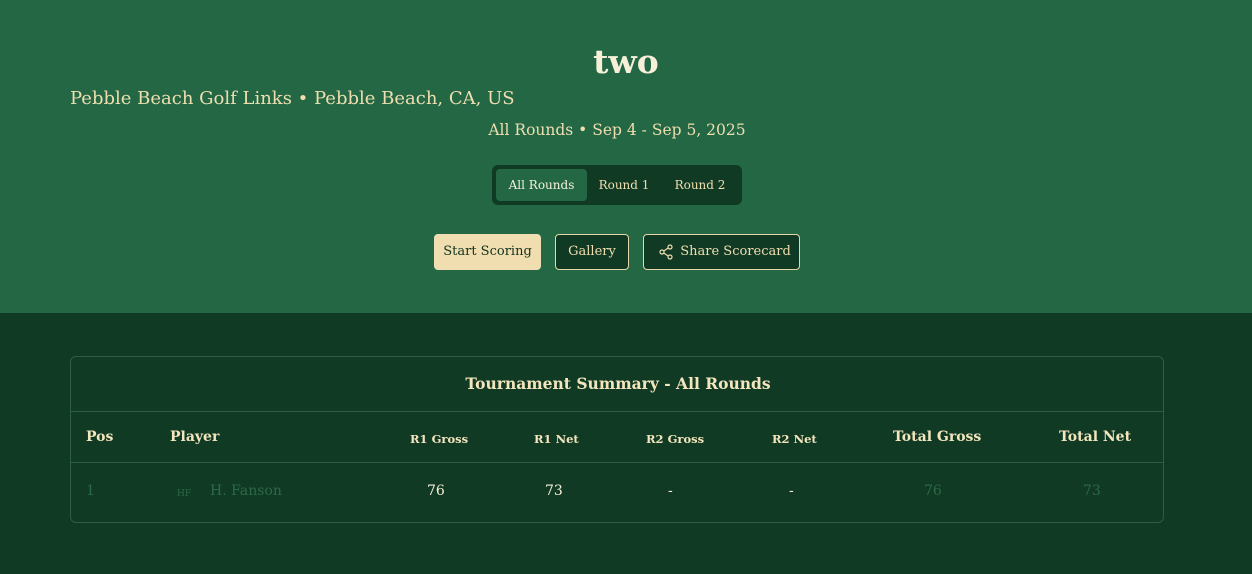  What do you see at coordinates (626, 61) in the screenshot?
I see `tournament-title: two` at bounding box center [626, 61].